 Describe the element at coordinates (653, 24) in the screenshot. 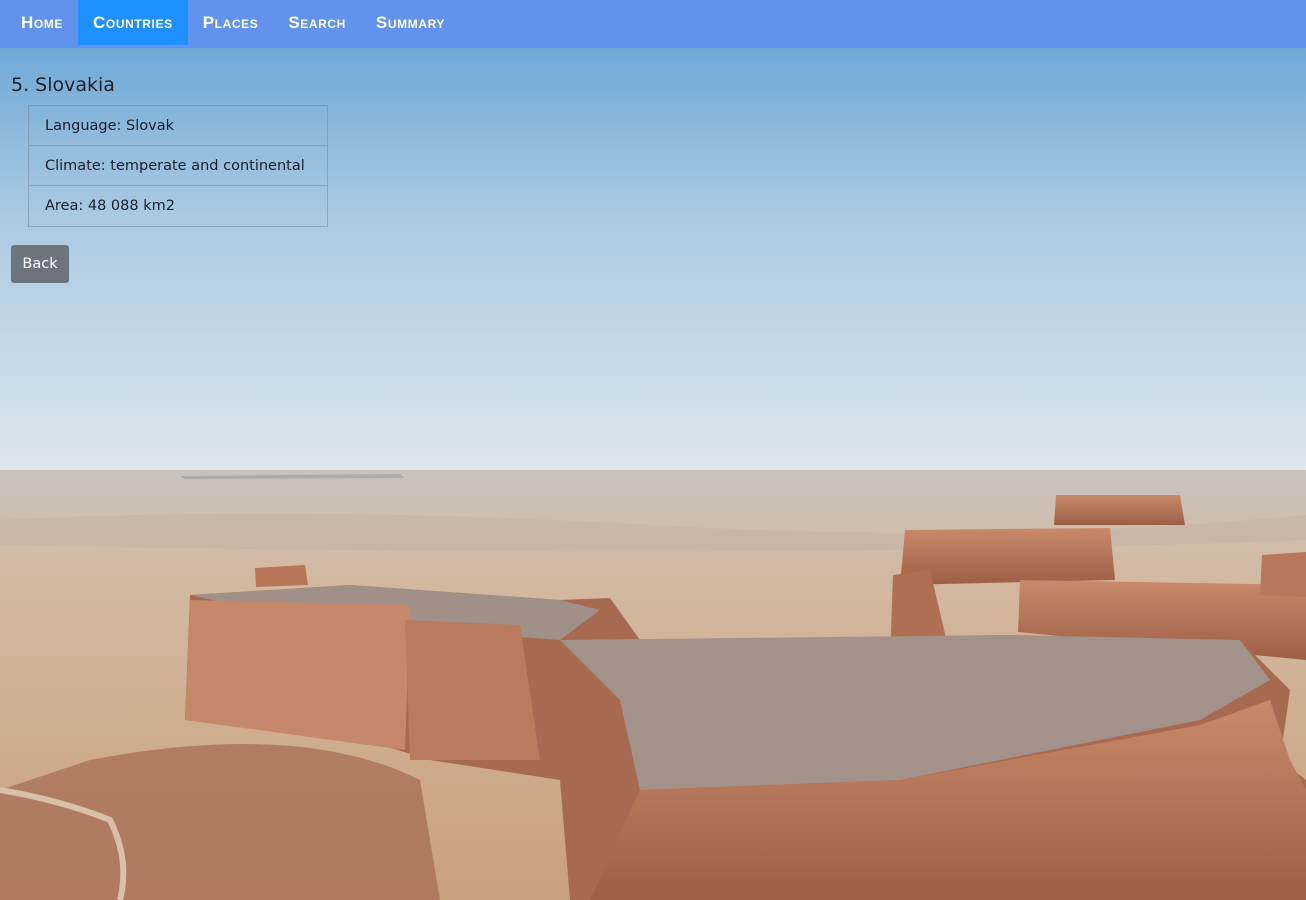

I see `top-navbar: Home Countries Places Search Summary` at that location.